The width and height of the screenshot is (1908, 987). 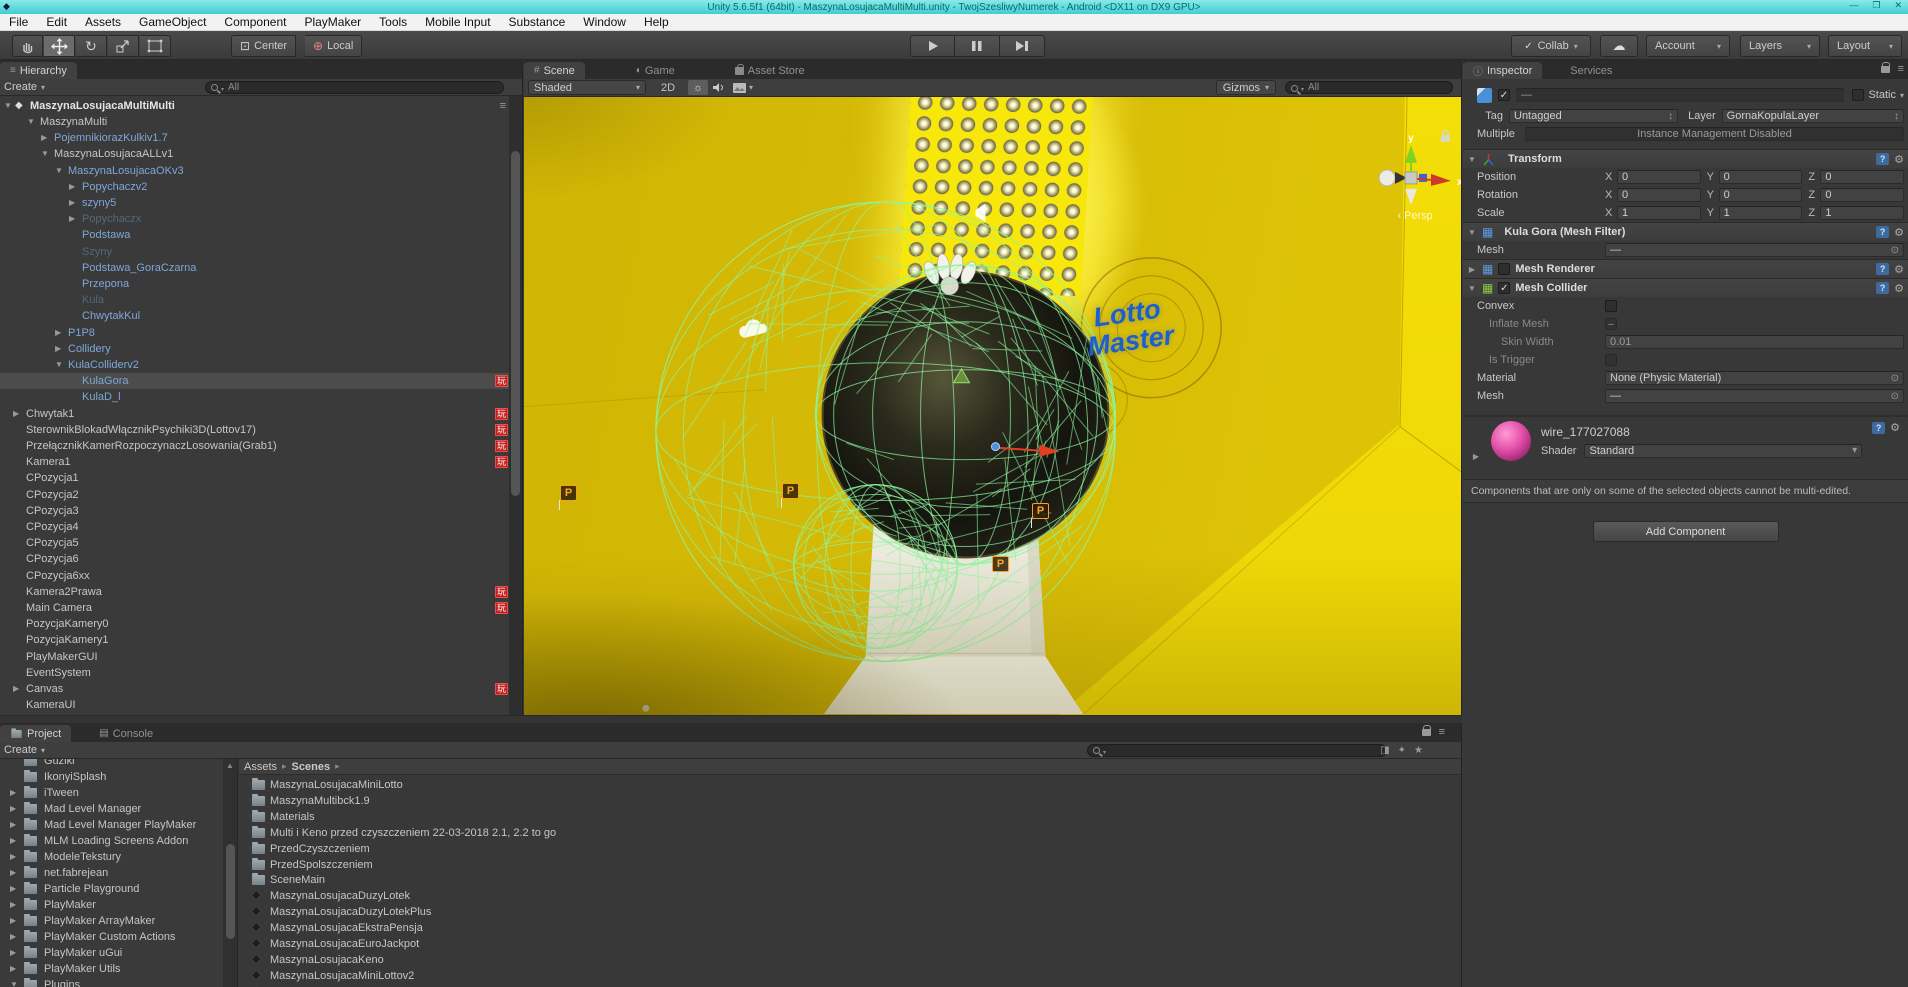 What do you see at coordinates (1594, 116) in the screenshot?
I see `tag-dropdown: Untagged ↕` at bounding box center [1594, 116].